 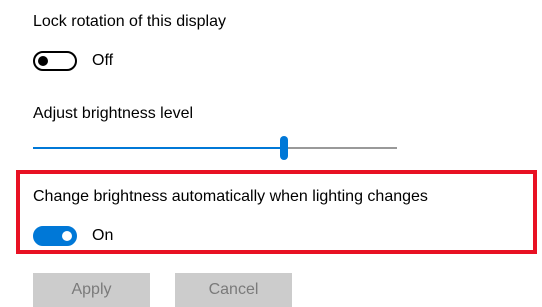 I want to click on brightness-slider, so click(x=215, y=148).